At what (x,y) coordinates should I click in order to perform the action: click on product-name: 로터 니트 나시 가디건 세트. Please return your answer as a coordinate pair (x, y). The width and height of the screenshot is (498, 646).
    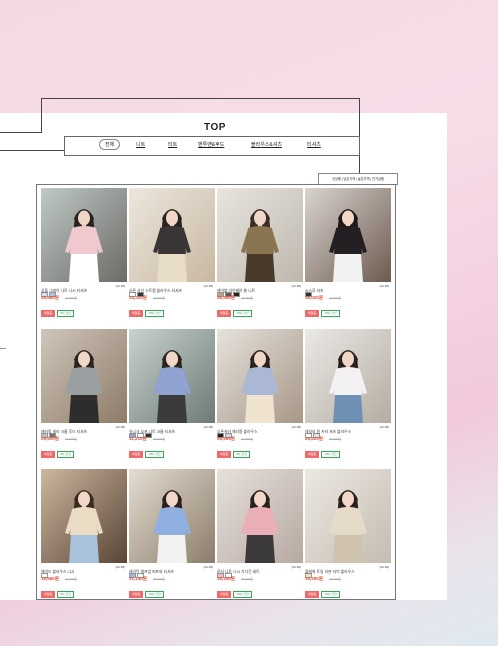
    Looking at the image, I should click on (238, 572).